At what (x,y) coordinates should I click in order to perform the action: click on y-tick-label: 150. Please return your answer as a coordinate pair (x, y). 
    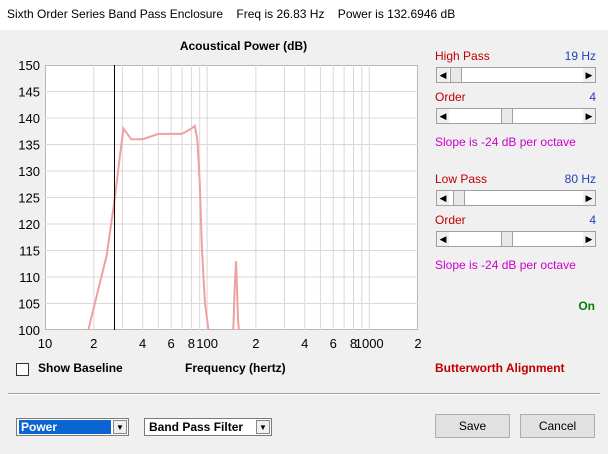
    Looking at the image, I should click on (29, 65).